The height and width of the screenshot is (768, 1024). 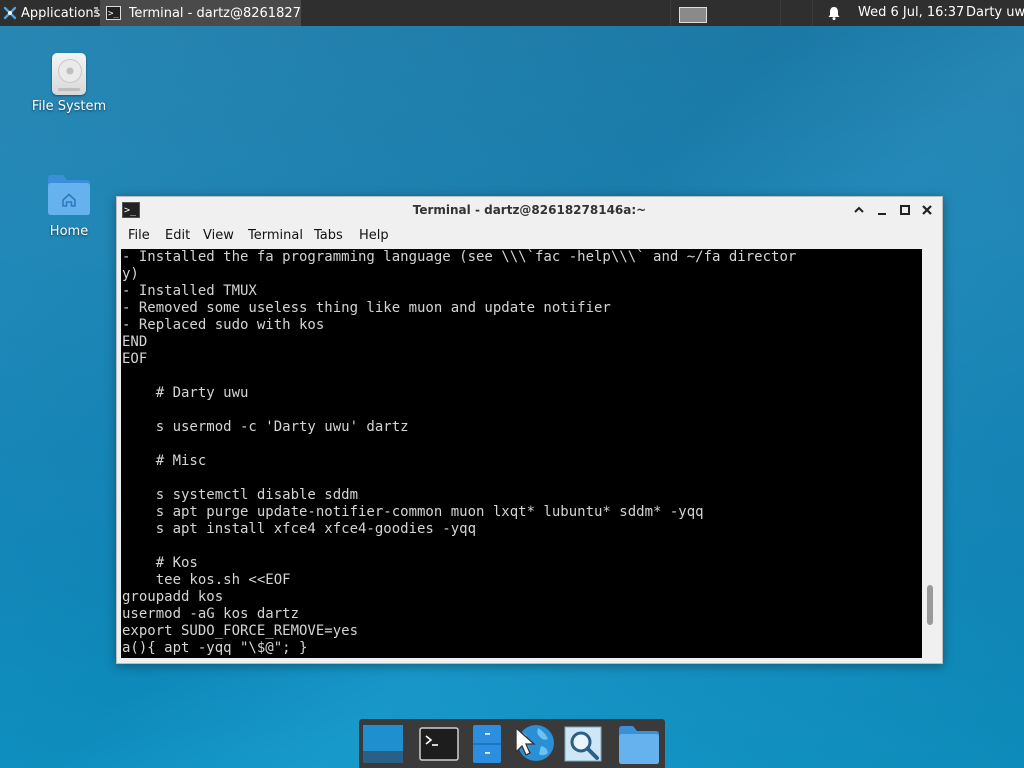 I want to click on menu-terminal: Terminal, so click(x=275, y=236).